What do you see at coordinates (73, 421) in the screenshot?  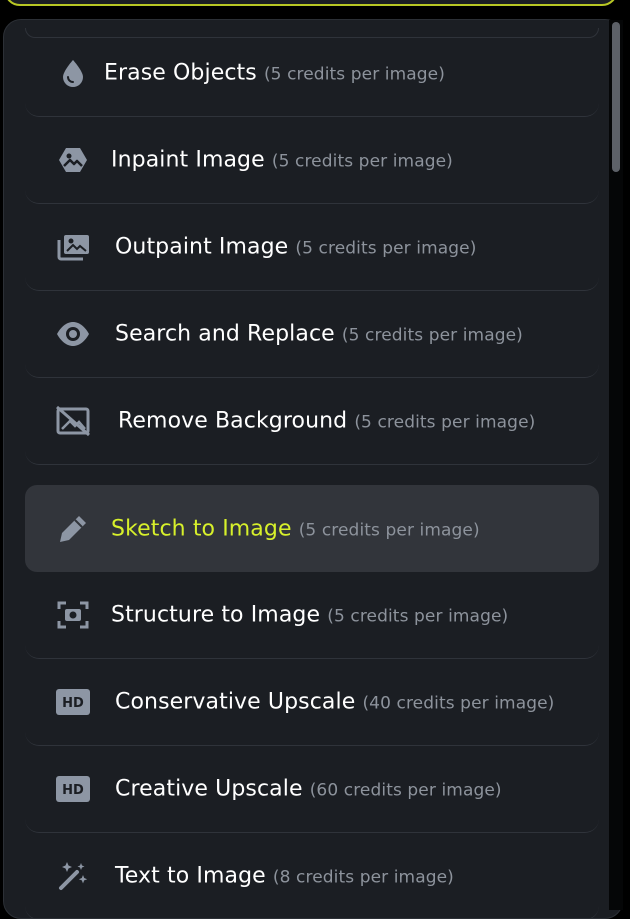 I see `image-off-icon` at bounding box center [73, 421].